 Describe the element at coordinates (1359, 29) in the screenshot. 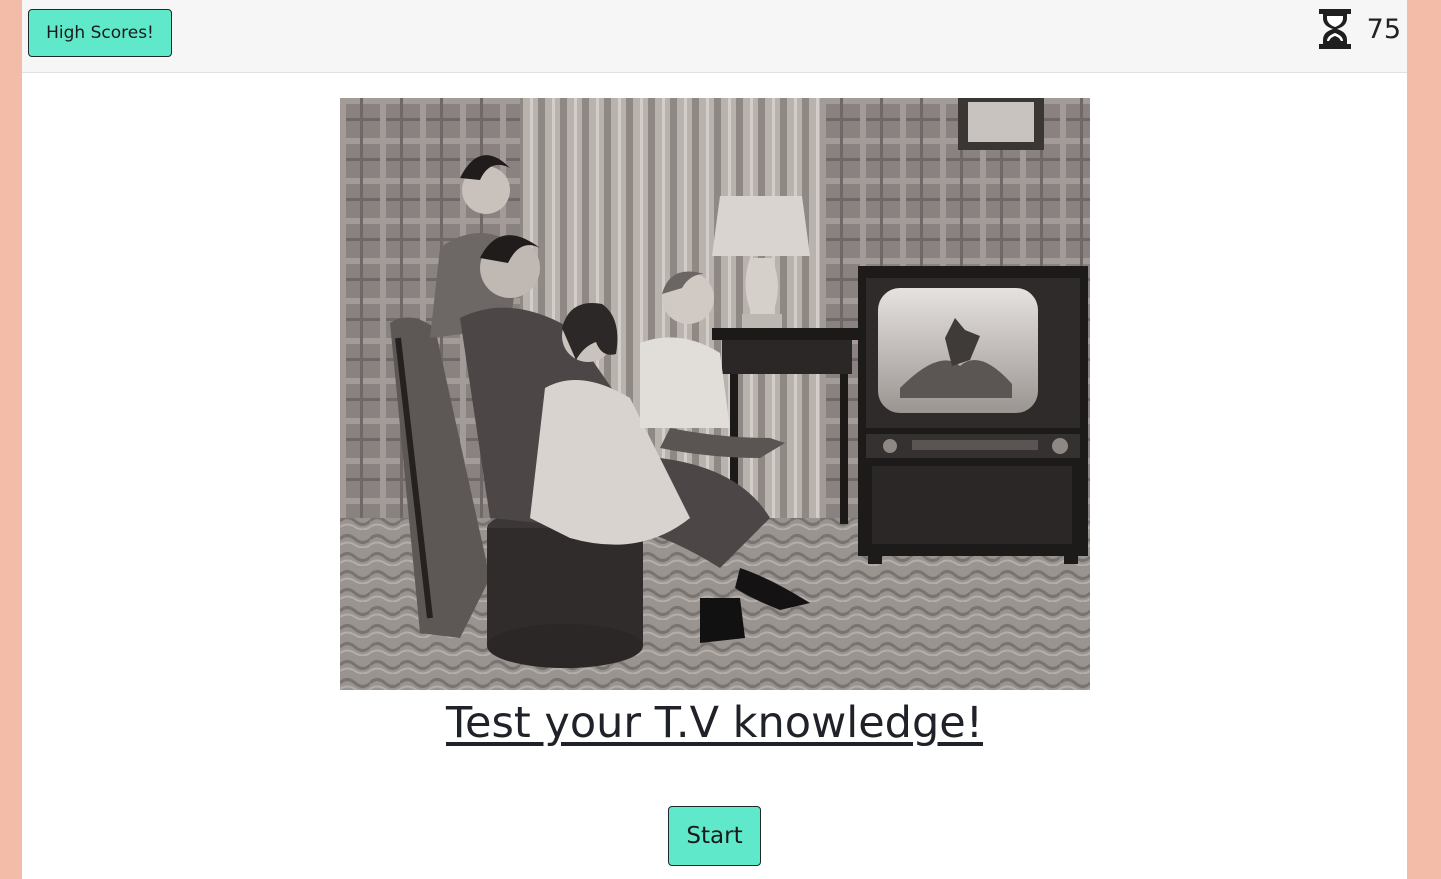

I see `timer: 75` at that location.